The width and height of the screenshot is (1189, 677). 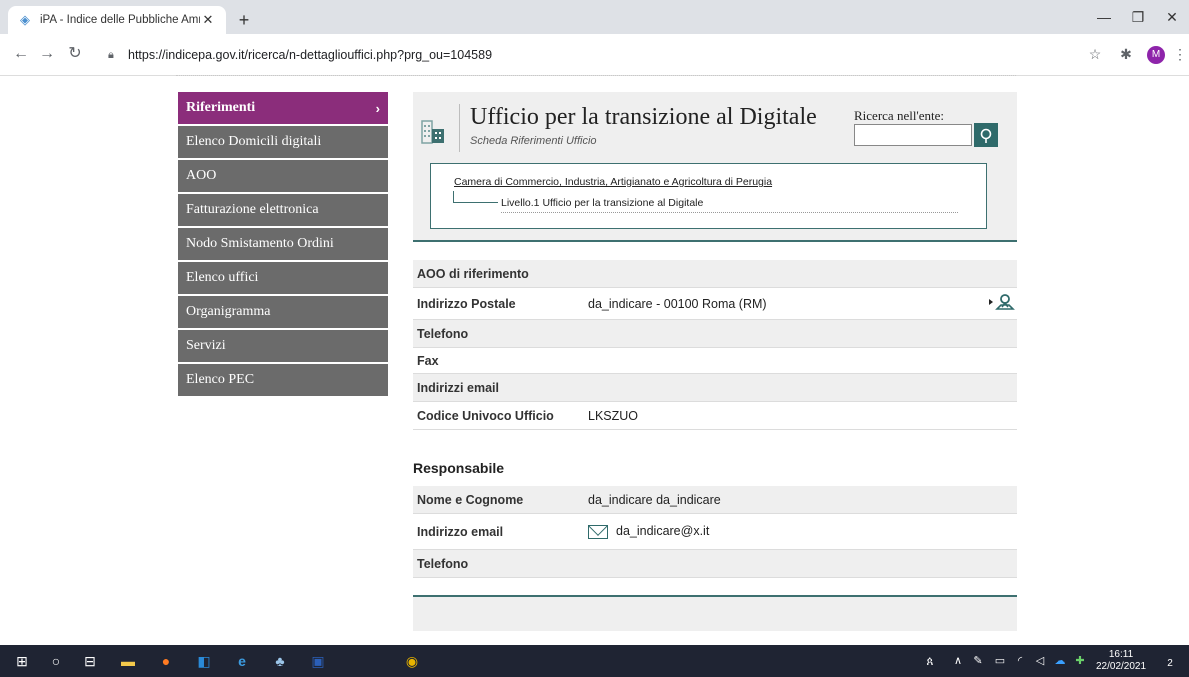 What do you see at coordinates (222, 277) in the screenshot?
I see `sidebar-item-label: Elenco uffici` at bounding box center [222, 277].